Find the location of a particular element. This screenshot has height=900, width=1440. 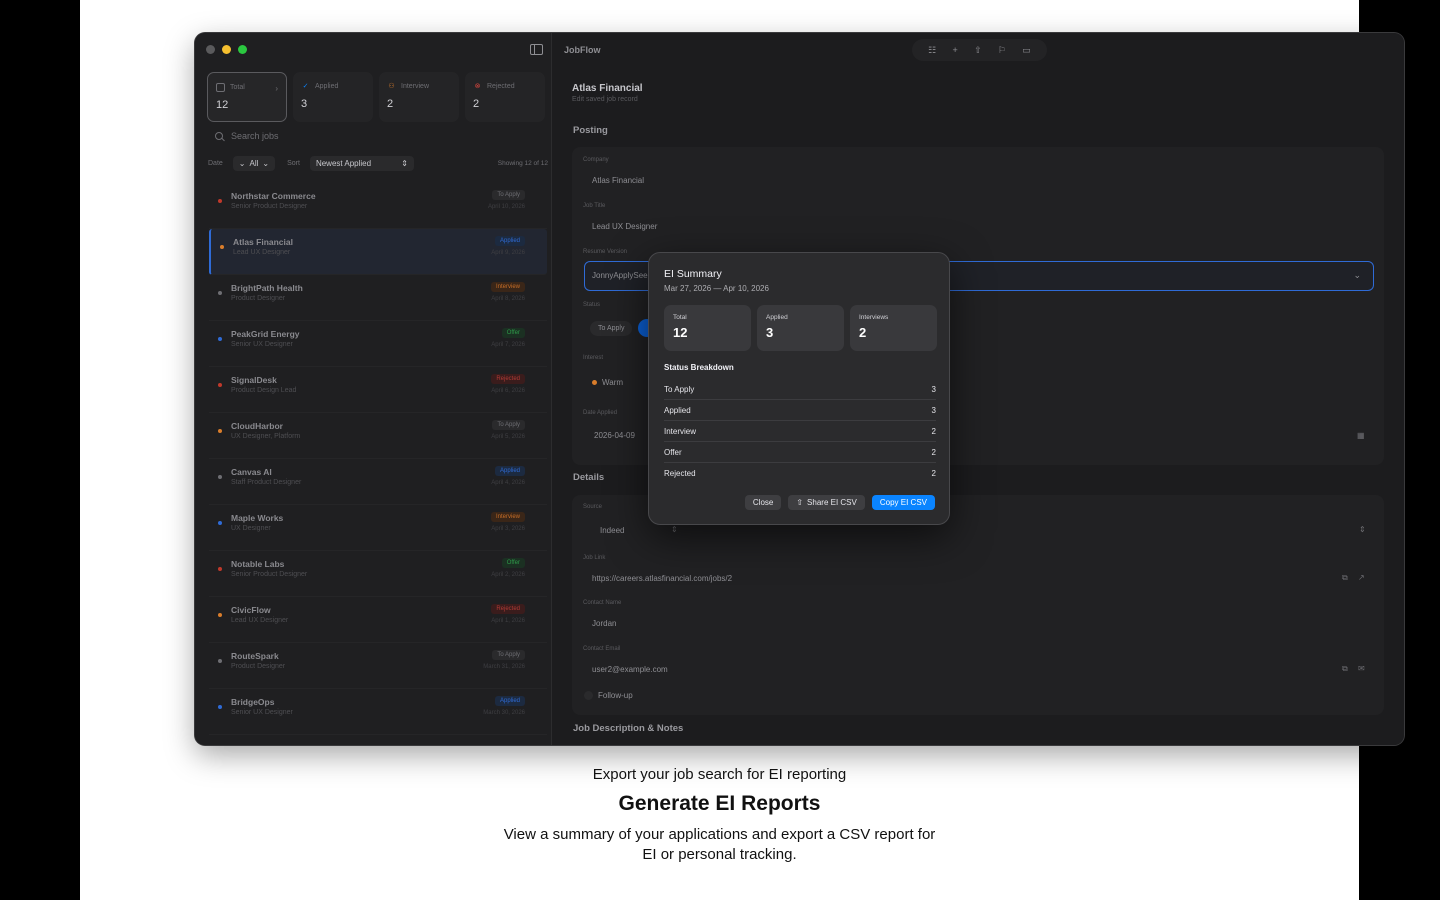

record-title: Atlas Financial is located at coordinates (607, 88).